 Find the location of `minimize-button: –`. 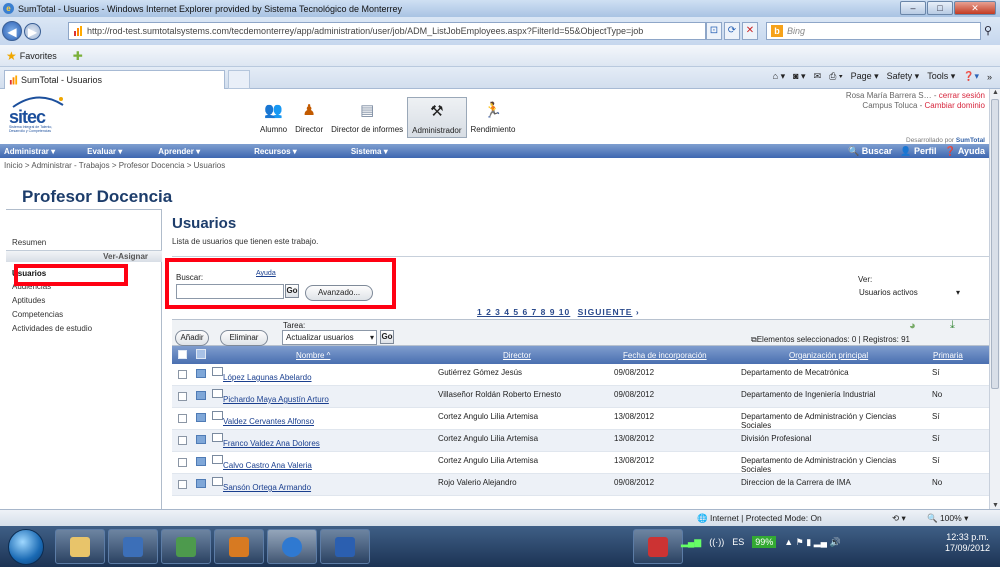

minimize-button: – is located at coordinates (913, 8).